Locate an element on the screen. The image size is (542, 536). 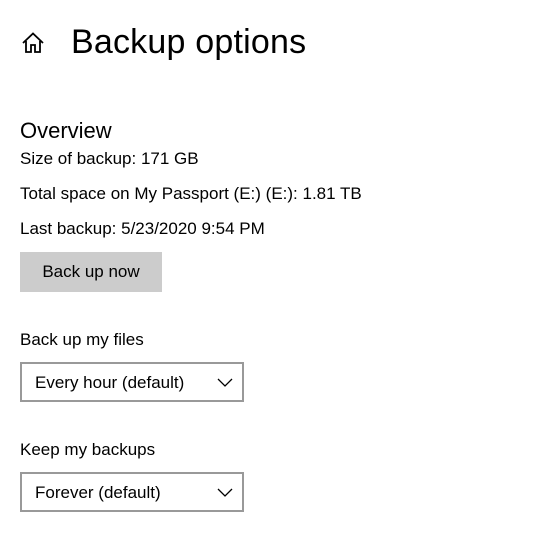
back-up-now-button: Back up now is located at coordinates (91, 272).